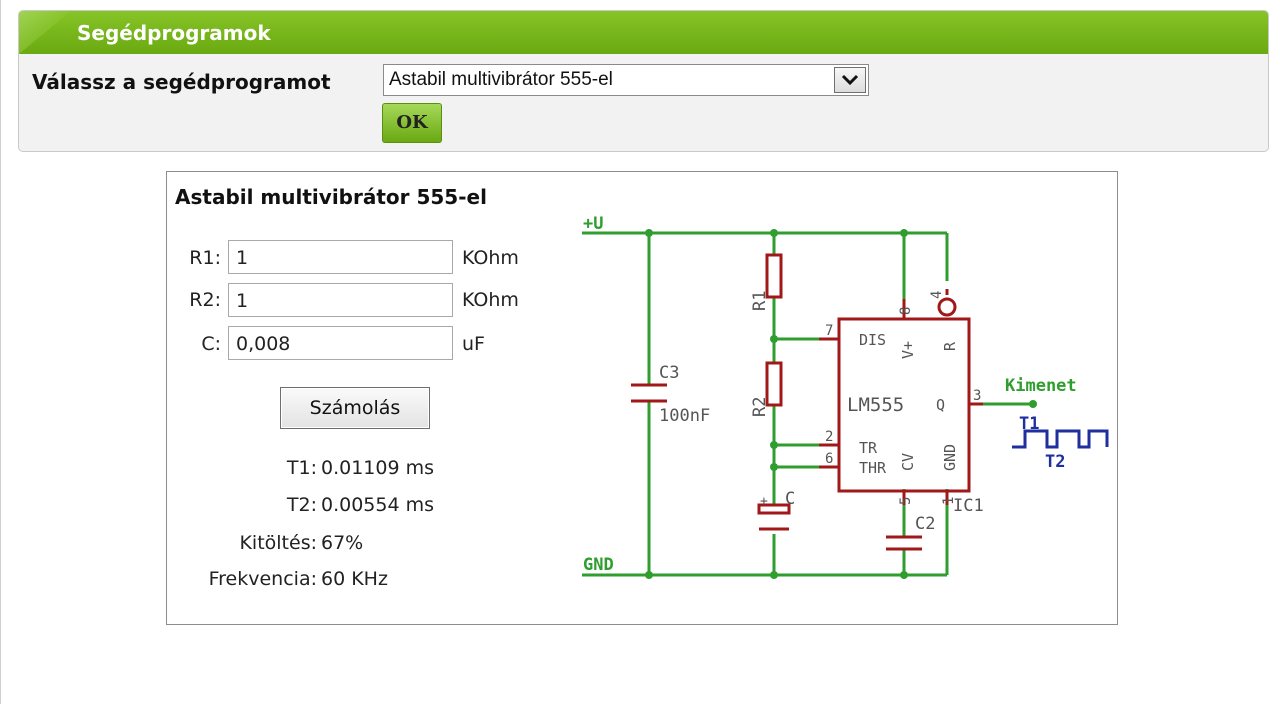 The image size is (1280, 704). I want to click on result-t2-label: T2:, so click(301, 505).